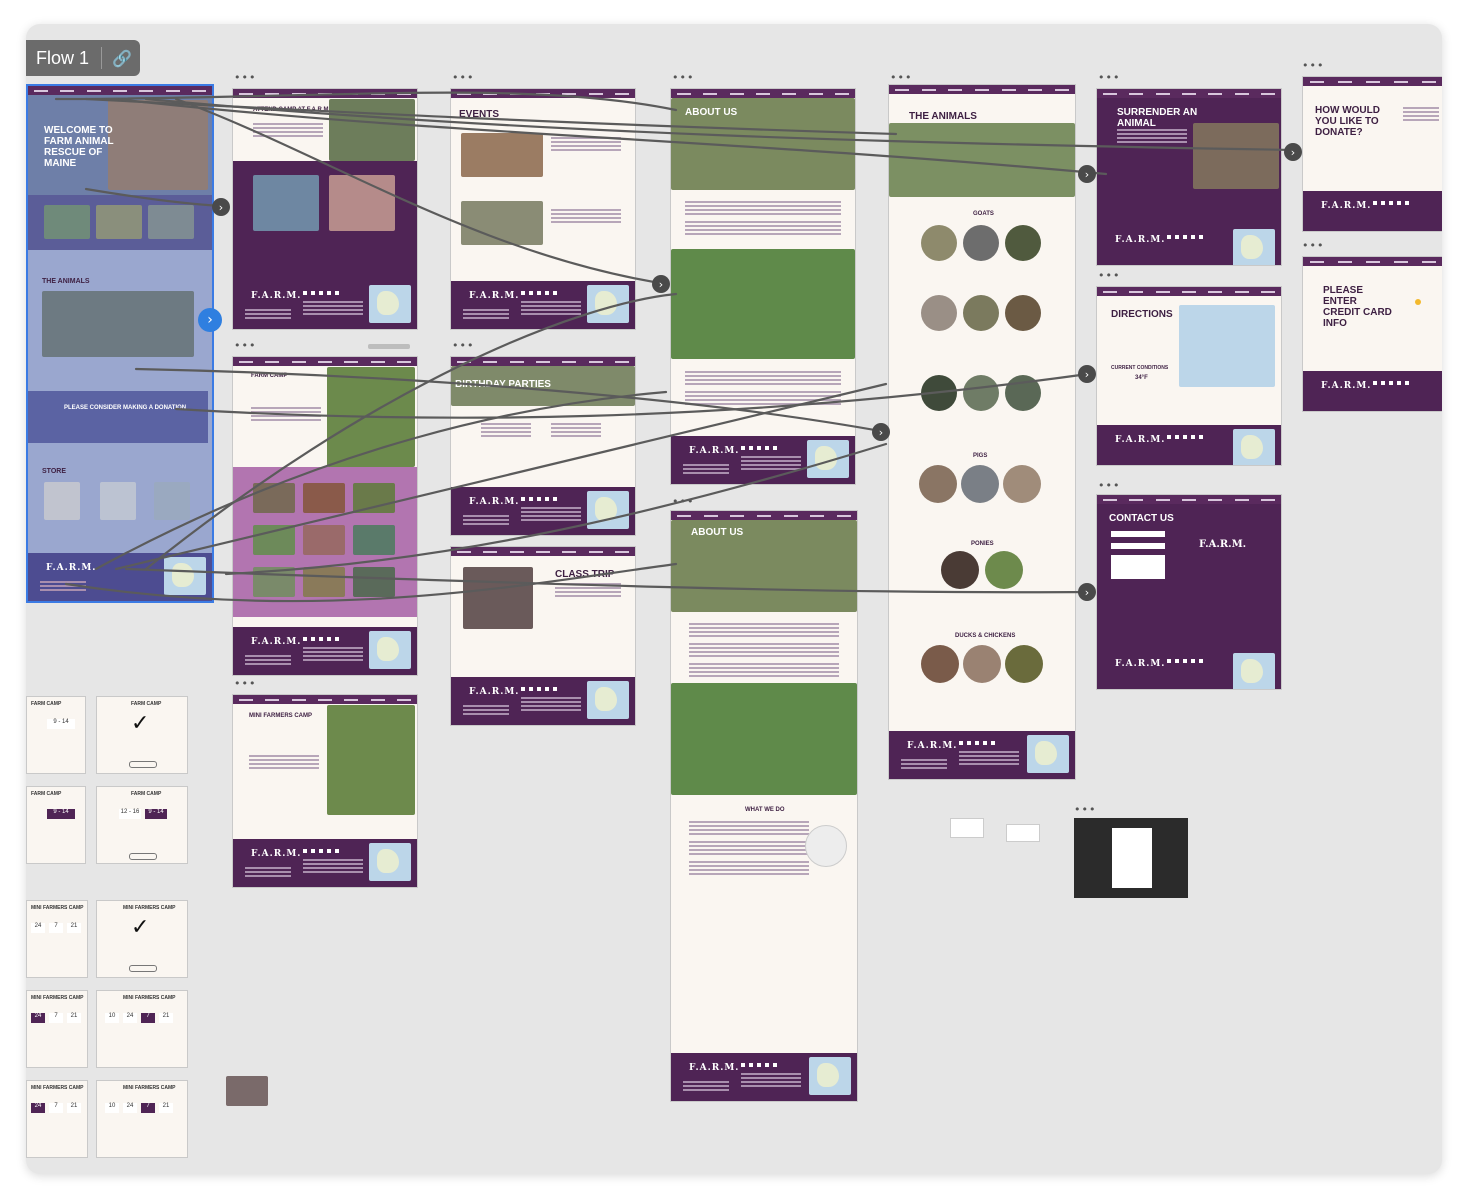 This screenshot has height=1198, width=1468. Describe the element at coordinates (210, 320) in the screenshot. I see `add-connection-icon: ›` at that location.